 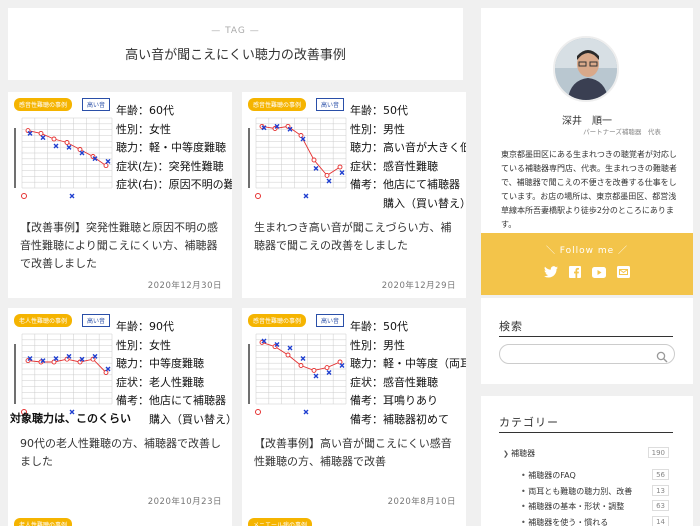 I want to click on follow-label: ＼ Follow me ／, so click(x=587, y=251).